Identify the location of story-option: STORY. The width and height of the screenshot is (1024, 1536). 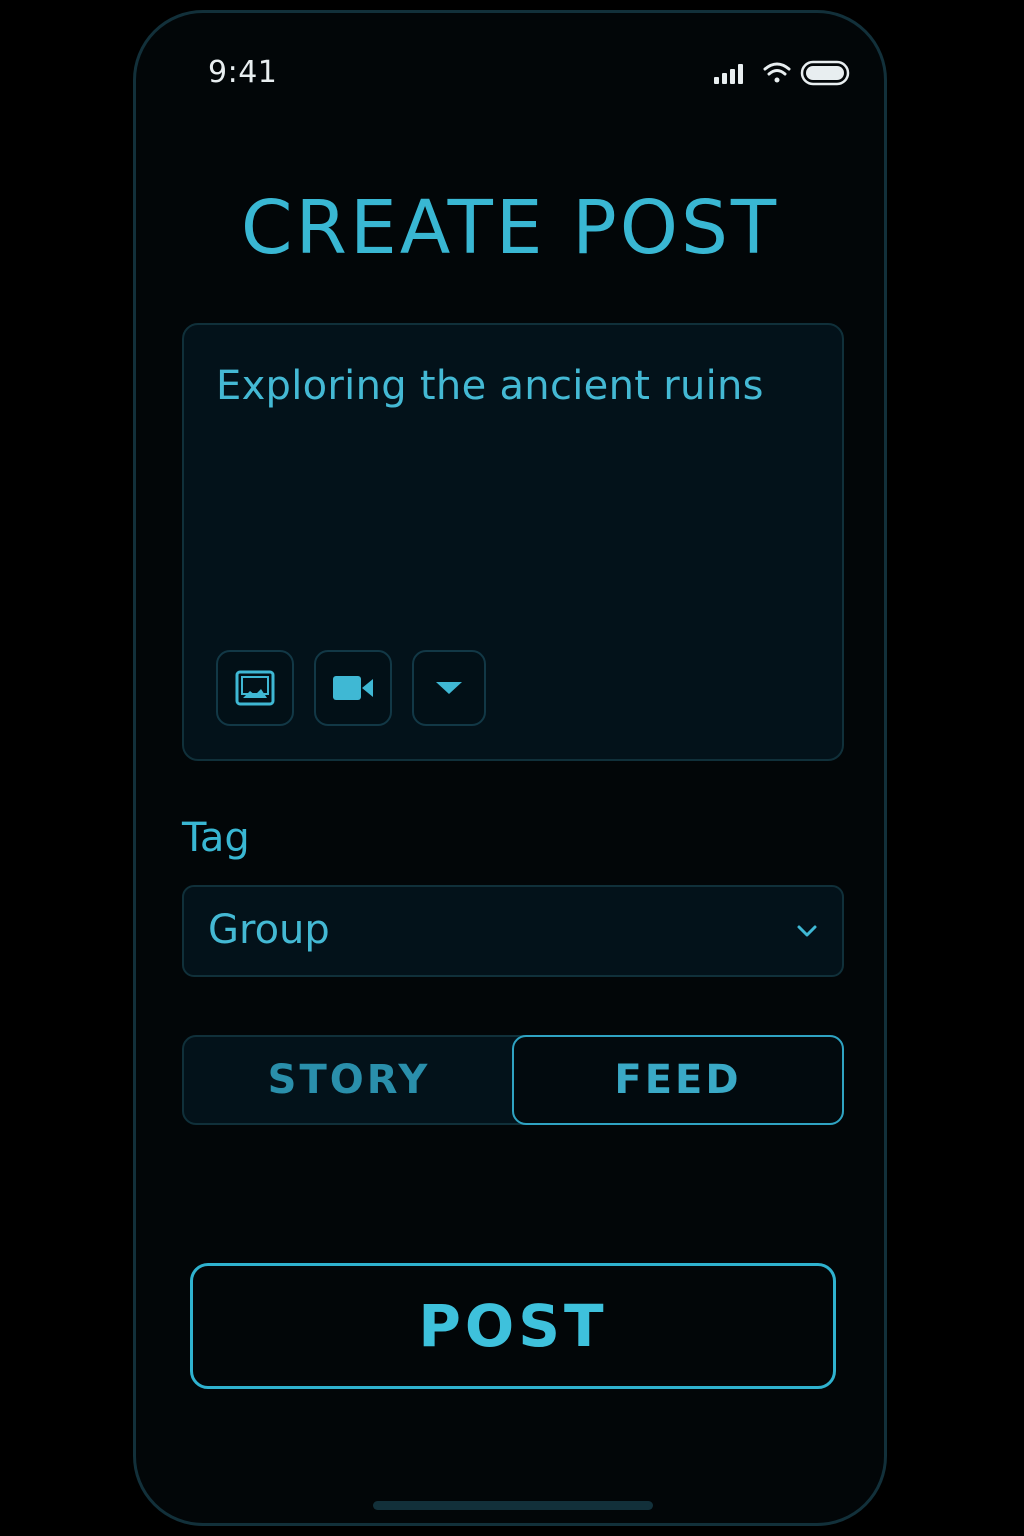
(349, 1080).